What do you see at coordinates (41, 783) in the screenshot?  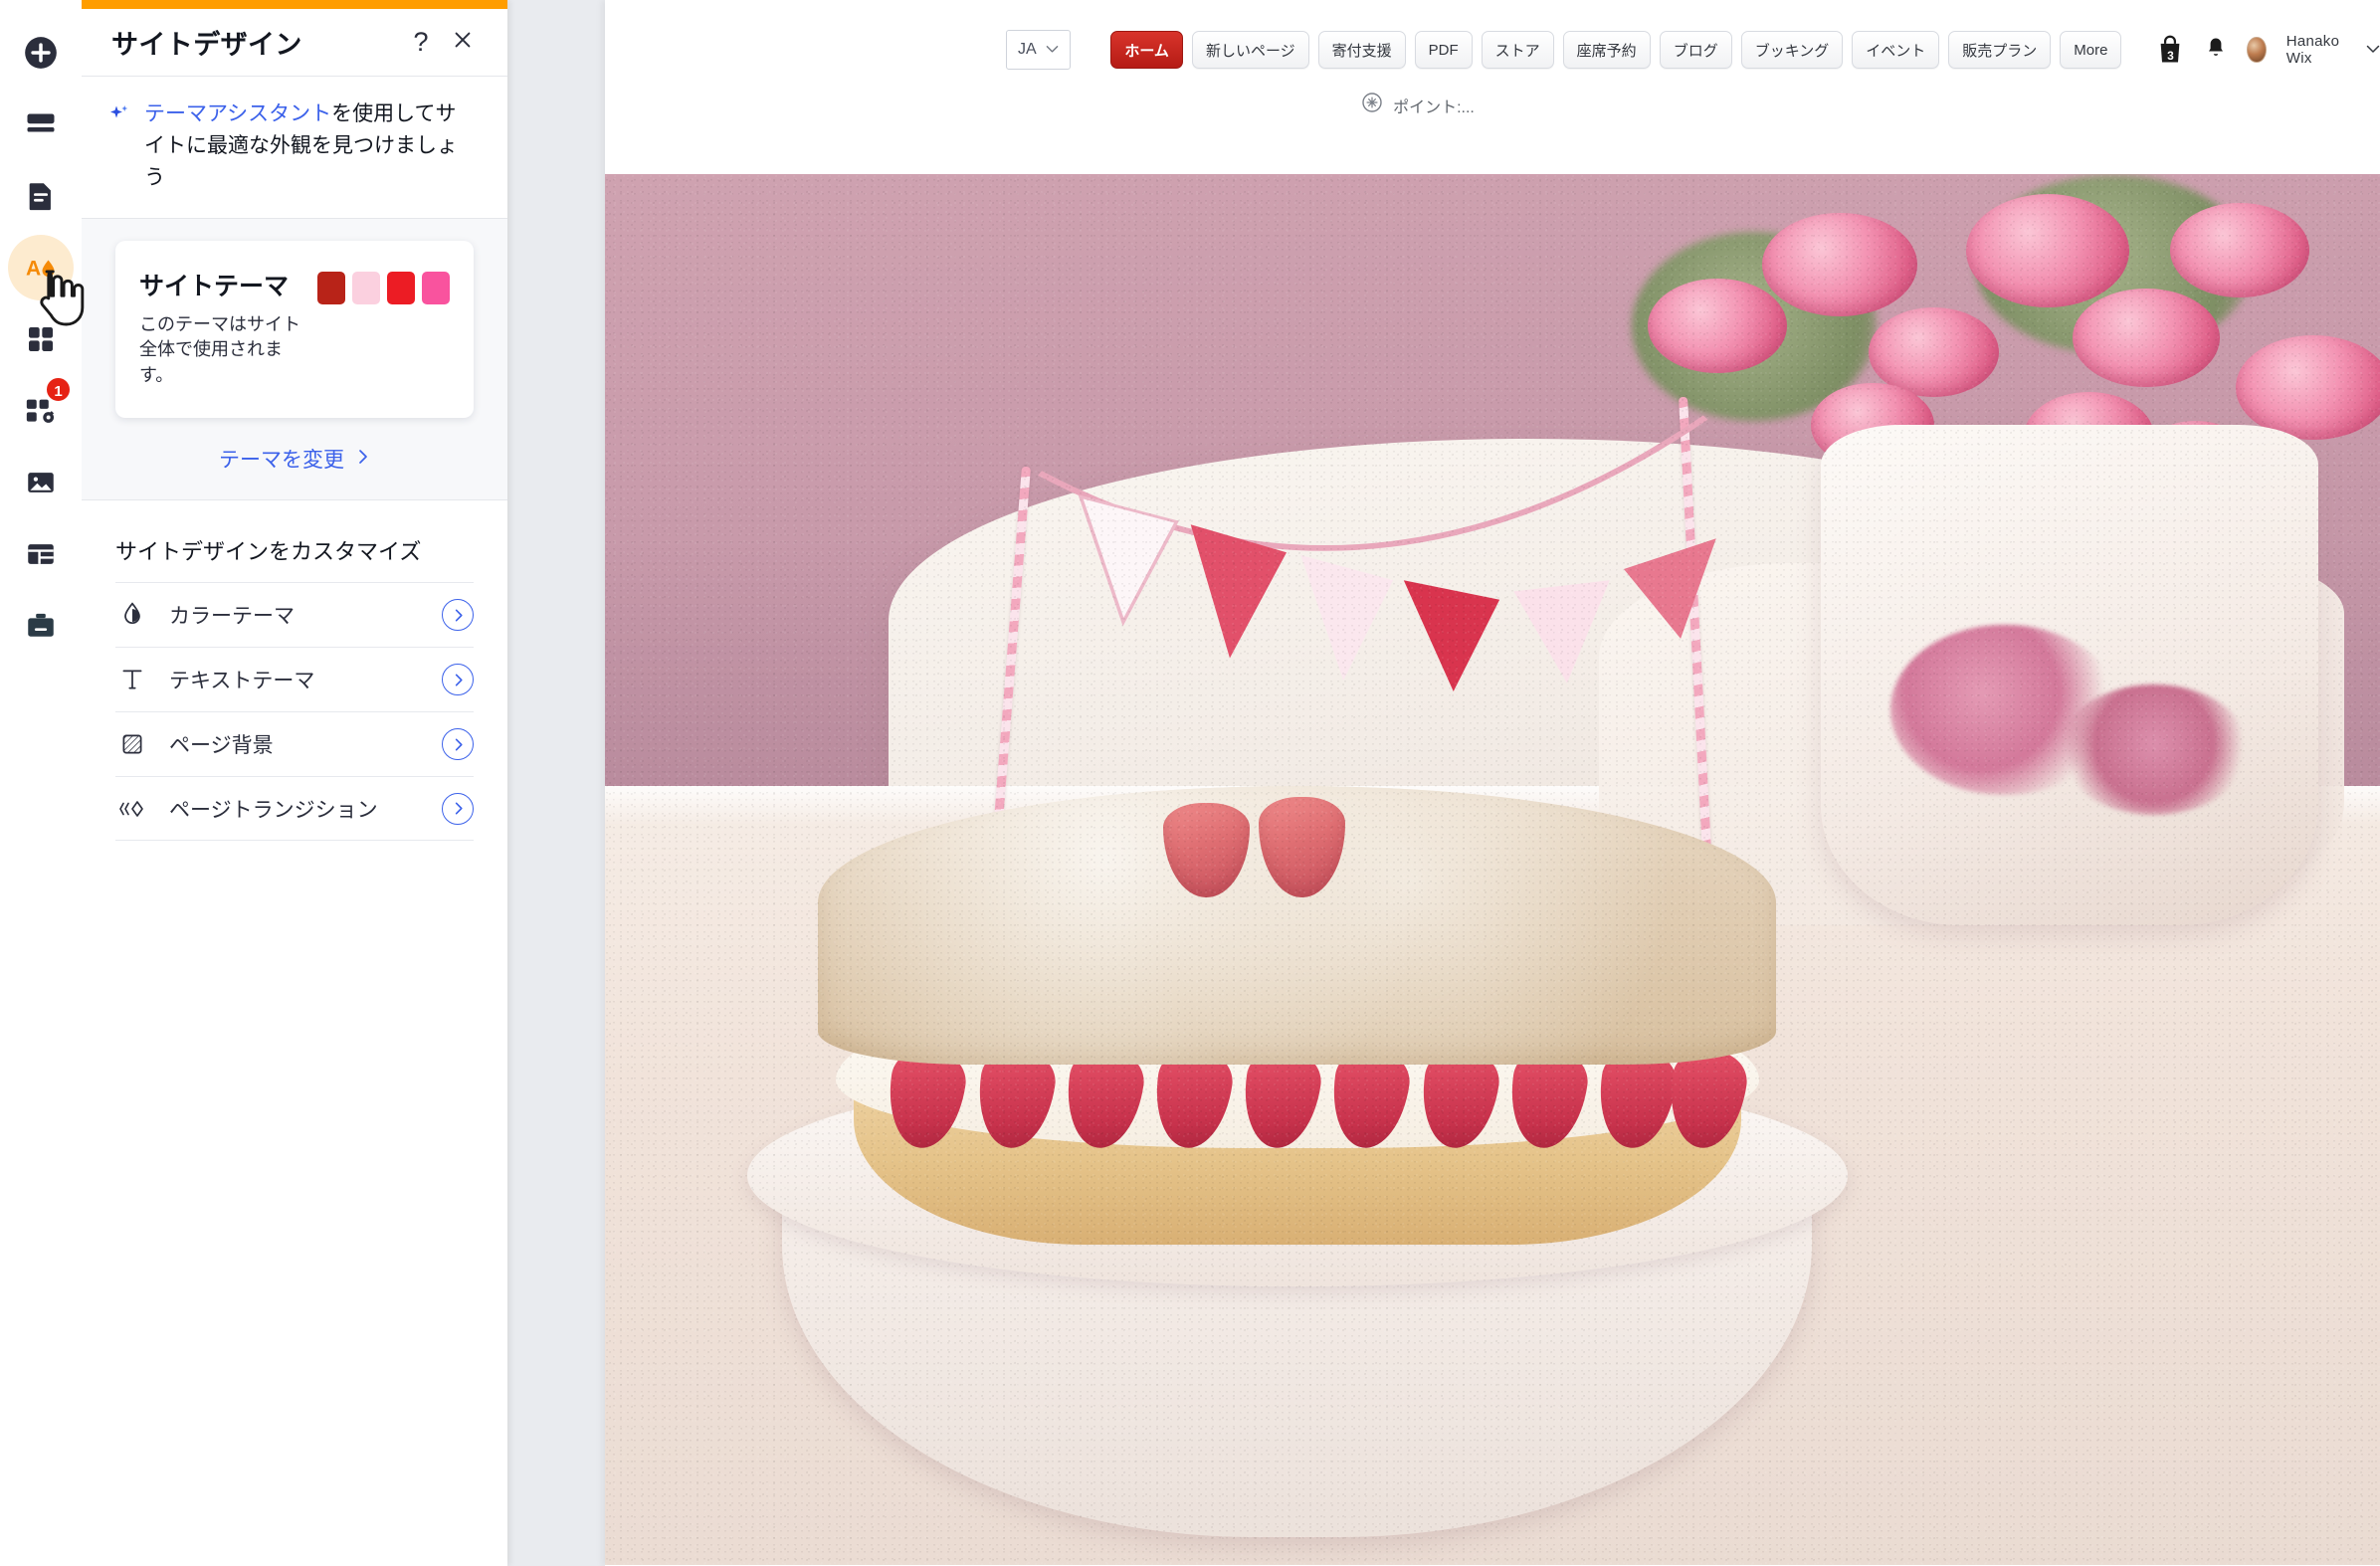 I see `left-icon-rail: A 1` at bounding box center [41, 783].